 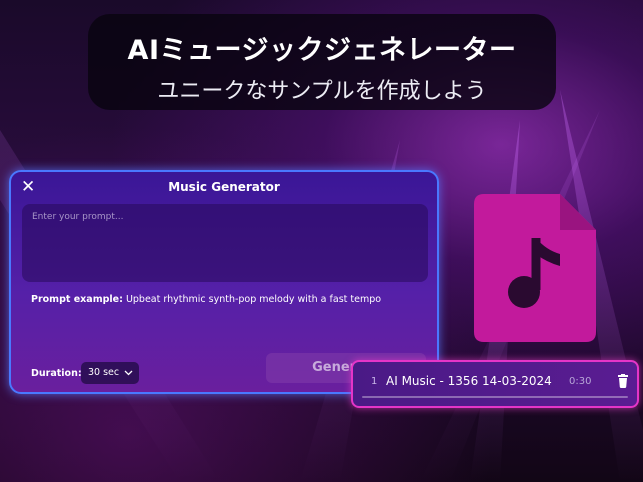 I want to click on hero-subtitle: ユニークなサンプルを作成しよう, so click(x=322, y=91).